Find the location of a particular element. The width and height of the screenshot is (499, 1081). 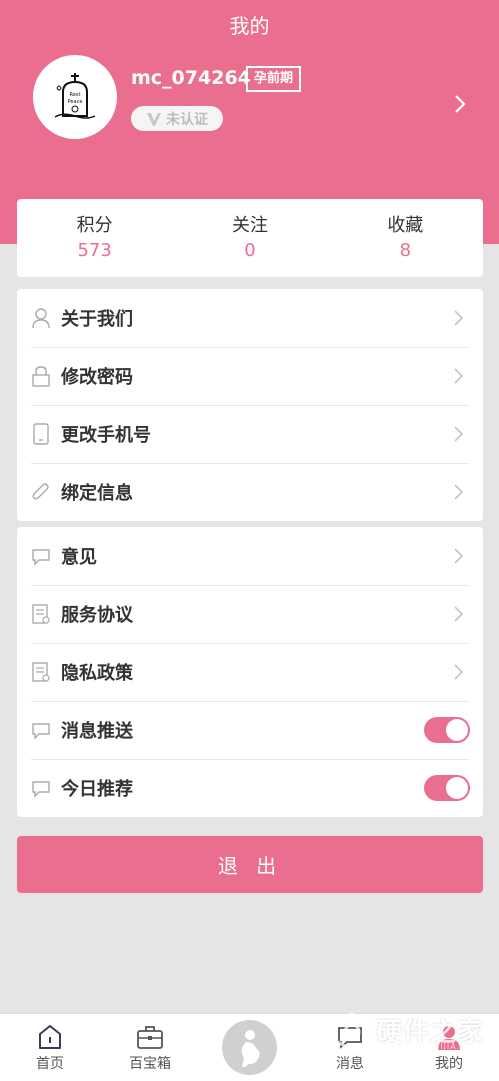

menu-label: 修改密码 is located at coordinates (97, 377).